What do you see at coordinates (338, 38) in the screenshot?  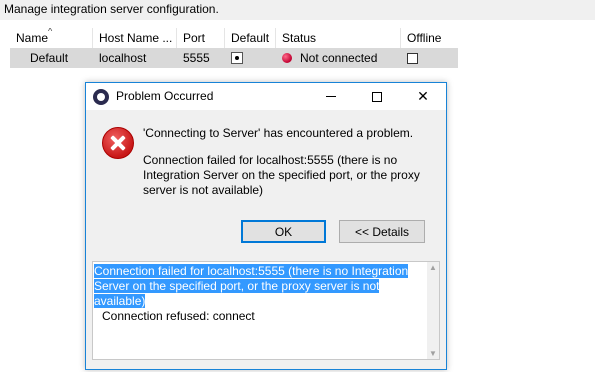 I see `column-header-status: Status` at bounding box center [338, 38].